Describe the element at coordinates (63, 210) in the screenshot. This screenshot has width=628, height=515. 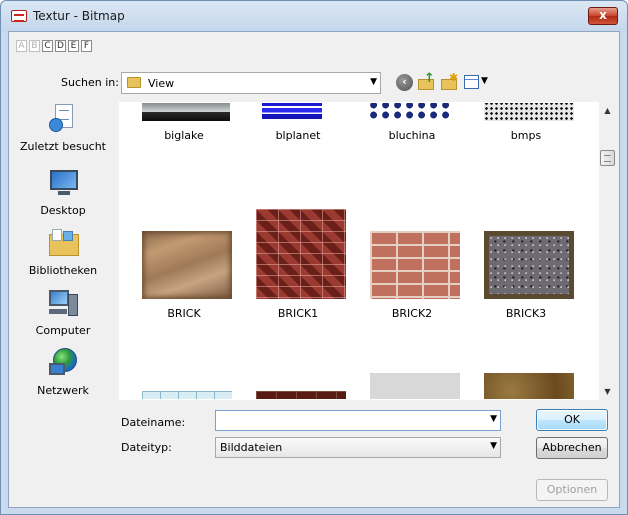
I see `place-label: Desktop` at that location.